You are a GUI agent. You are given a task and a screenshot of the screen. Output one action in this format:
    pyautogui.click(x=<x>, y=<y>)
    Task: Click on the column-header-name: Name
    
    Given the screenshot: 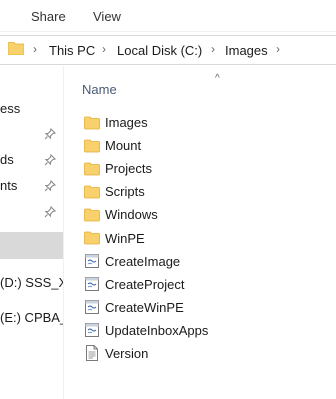 What is the action you would take?
    pyautogui.click(x=99, y=89)
    